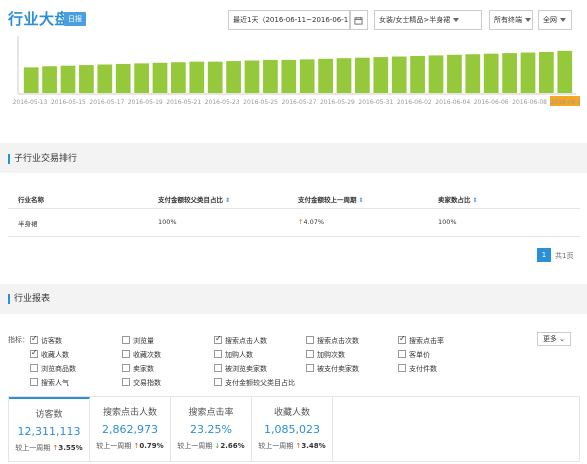  What do you see at coordinates (327, 200) in the screenshot?
I see `col-header-change-label: 支付金额较上一周期` at bounding box center [327, 200].